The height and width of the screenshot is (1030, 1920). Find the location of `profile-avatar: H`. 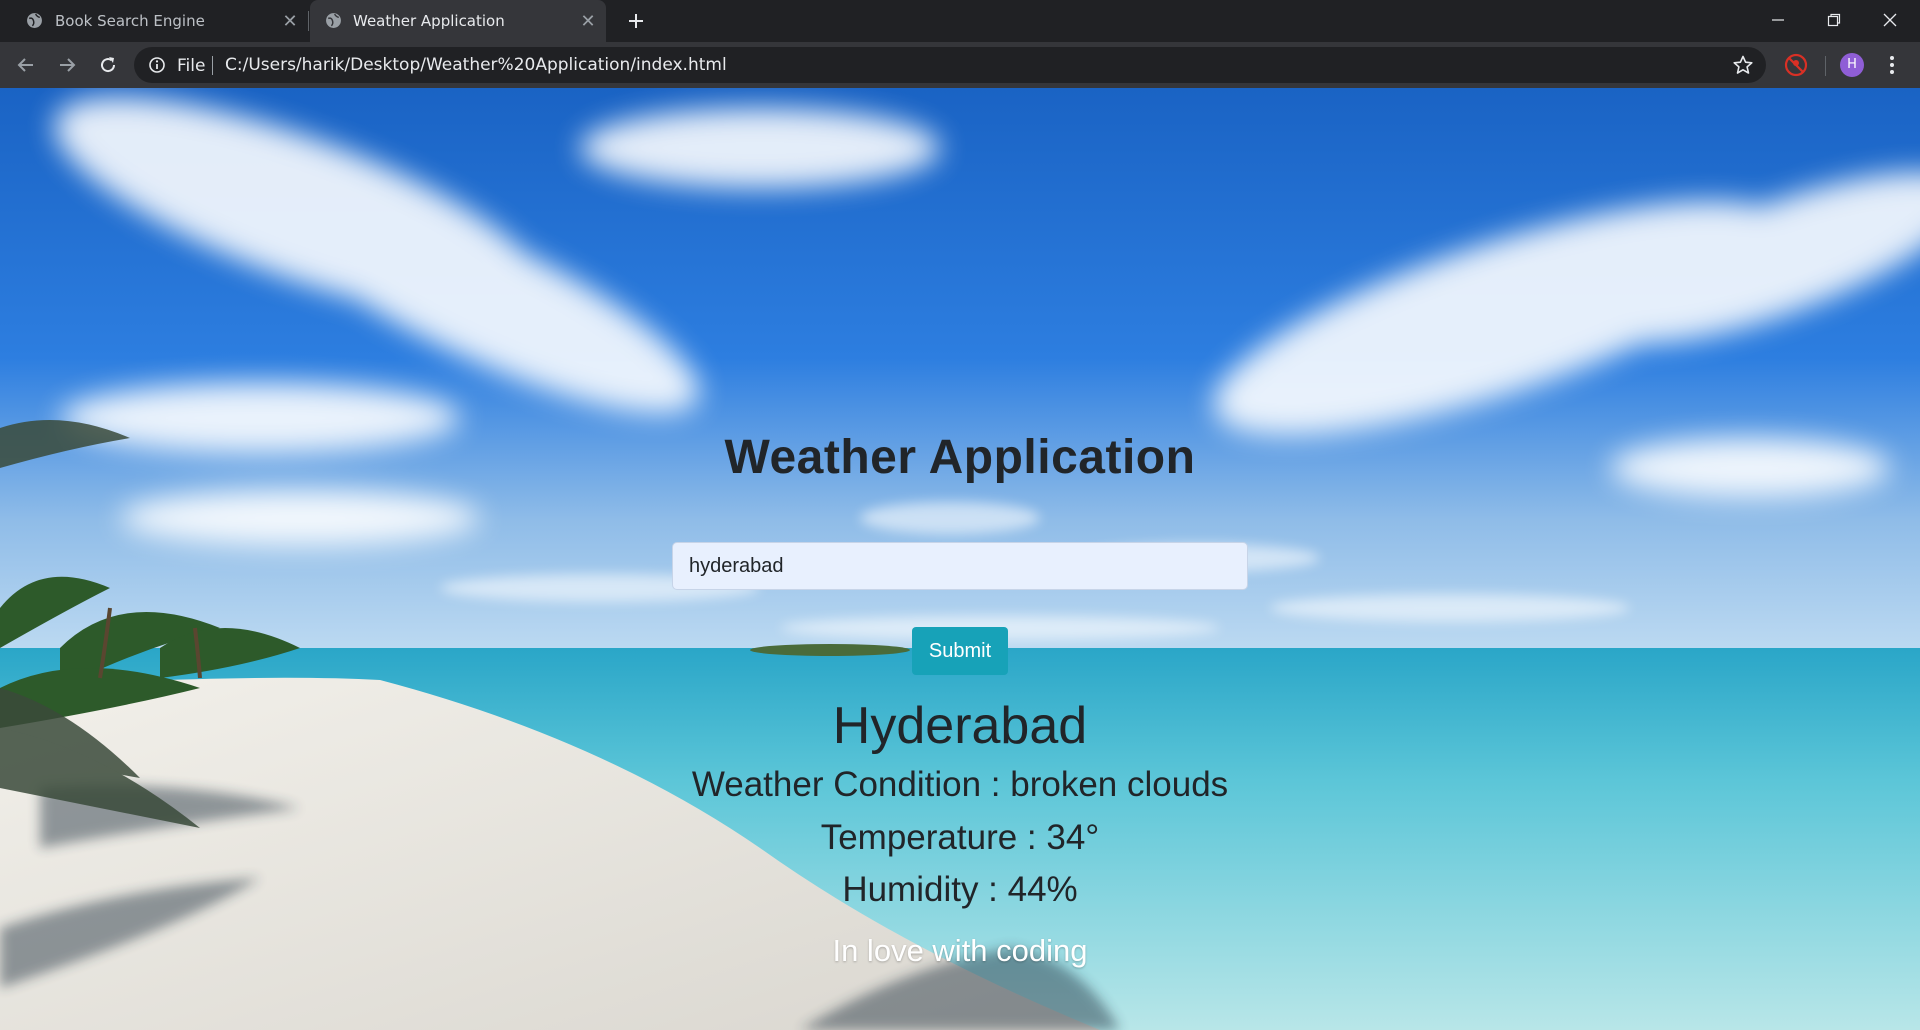

profile-avatar: H is located at coordinates (1852, 65).